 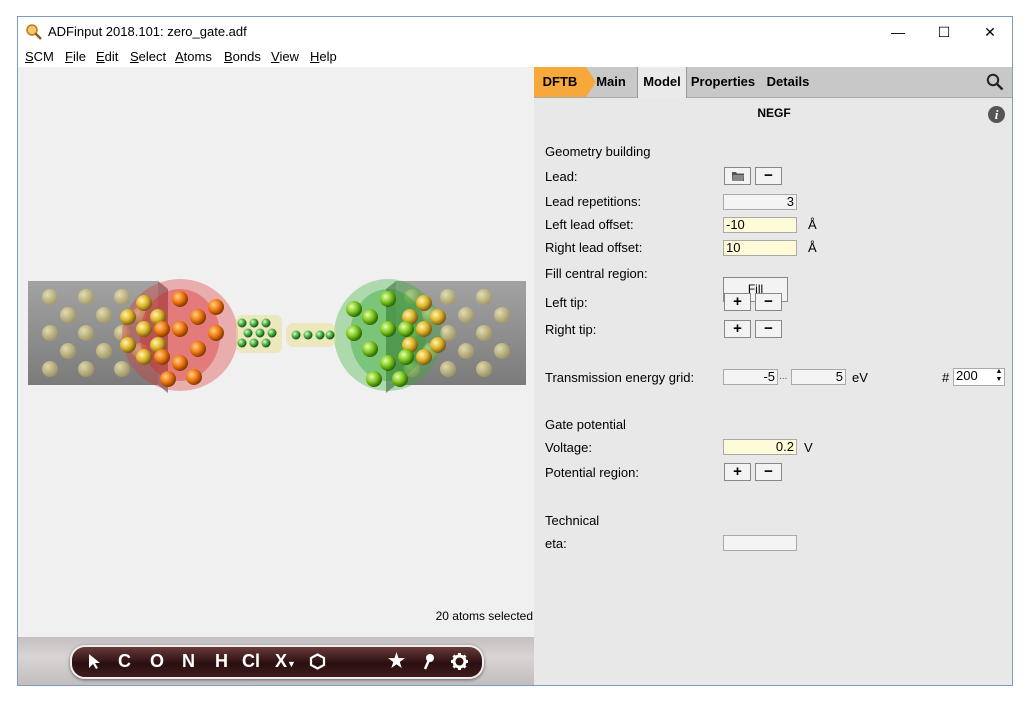 I want to click on molecule-structure, so click(x=277, y=336).